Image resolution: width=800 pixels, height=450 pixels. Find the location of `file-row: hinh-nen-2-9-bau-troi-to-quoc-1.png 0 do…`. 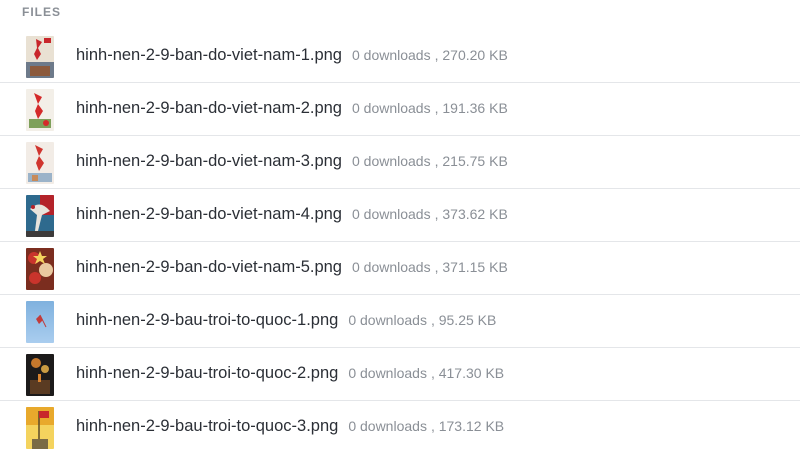

file-row: hinh-nen-2-9-bau-troi-to-quoc-1.png 0 do… is located at coordinates (400, 321).